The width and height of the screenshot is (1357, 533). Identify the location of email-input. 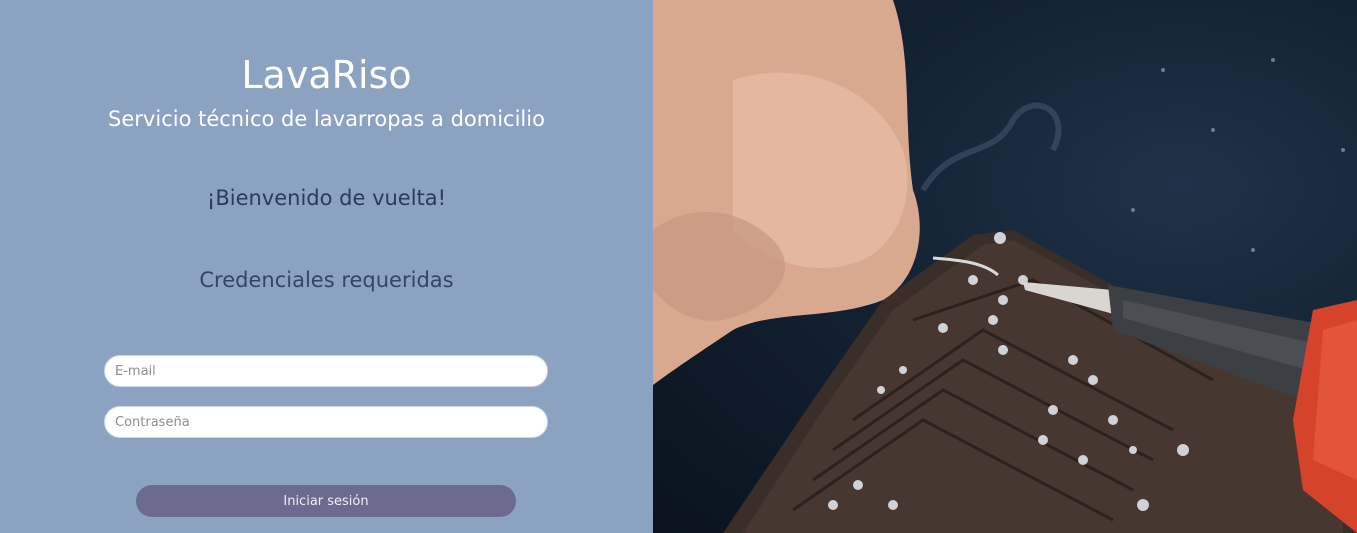
(326, 371).